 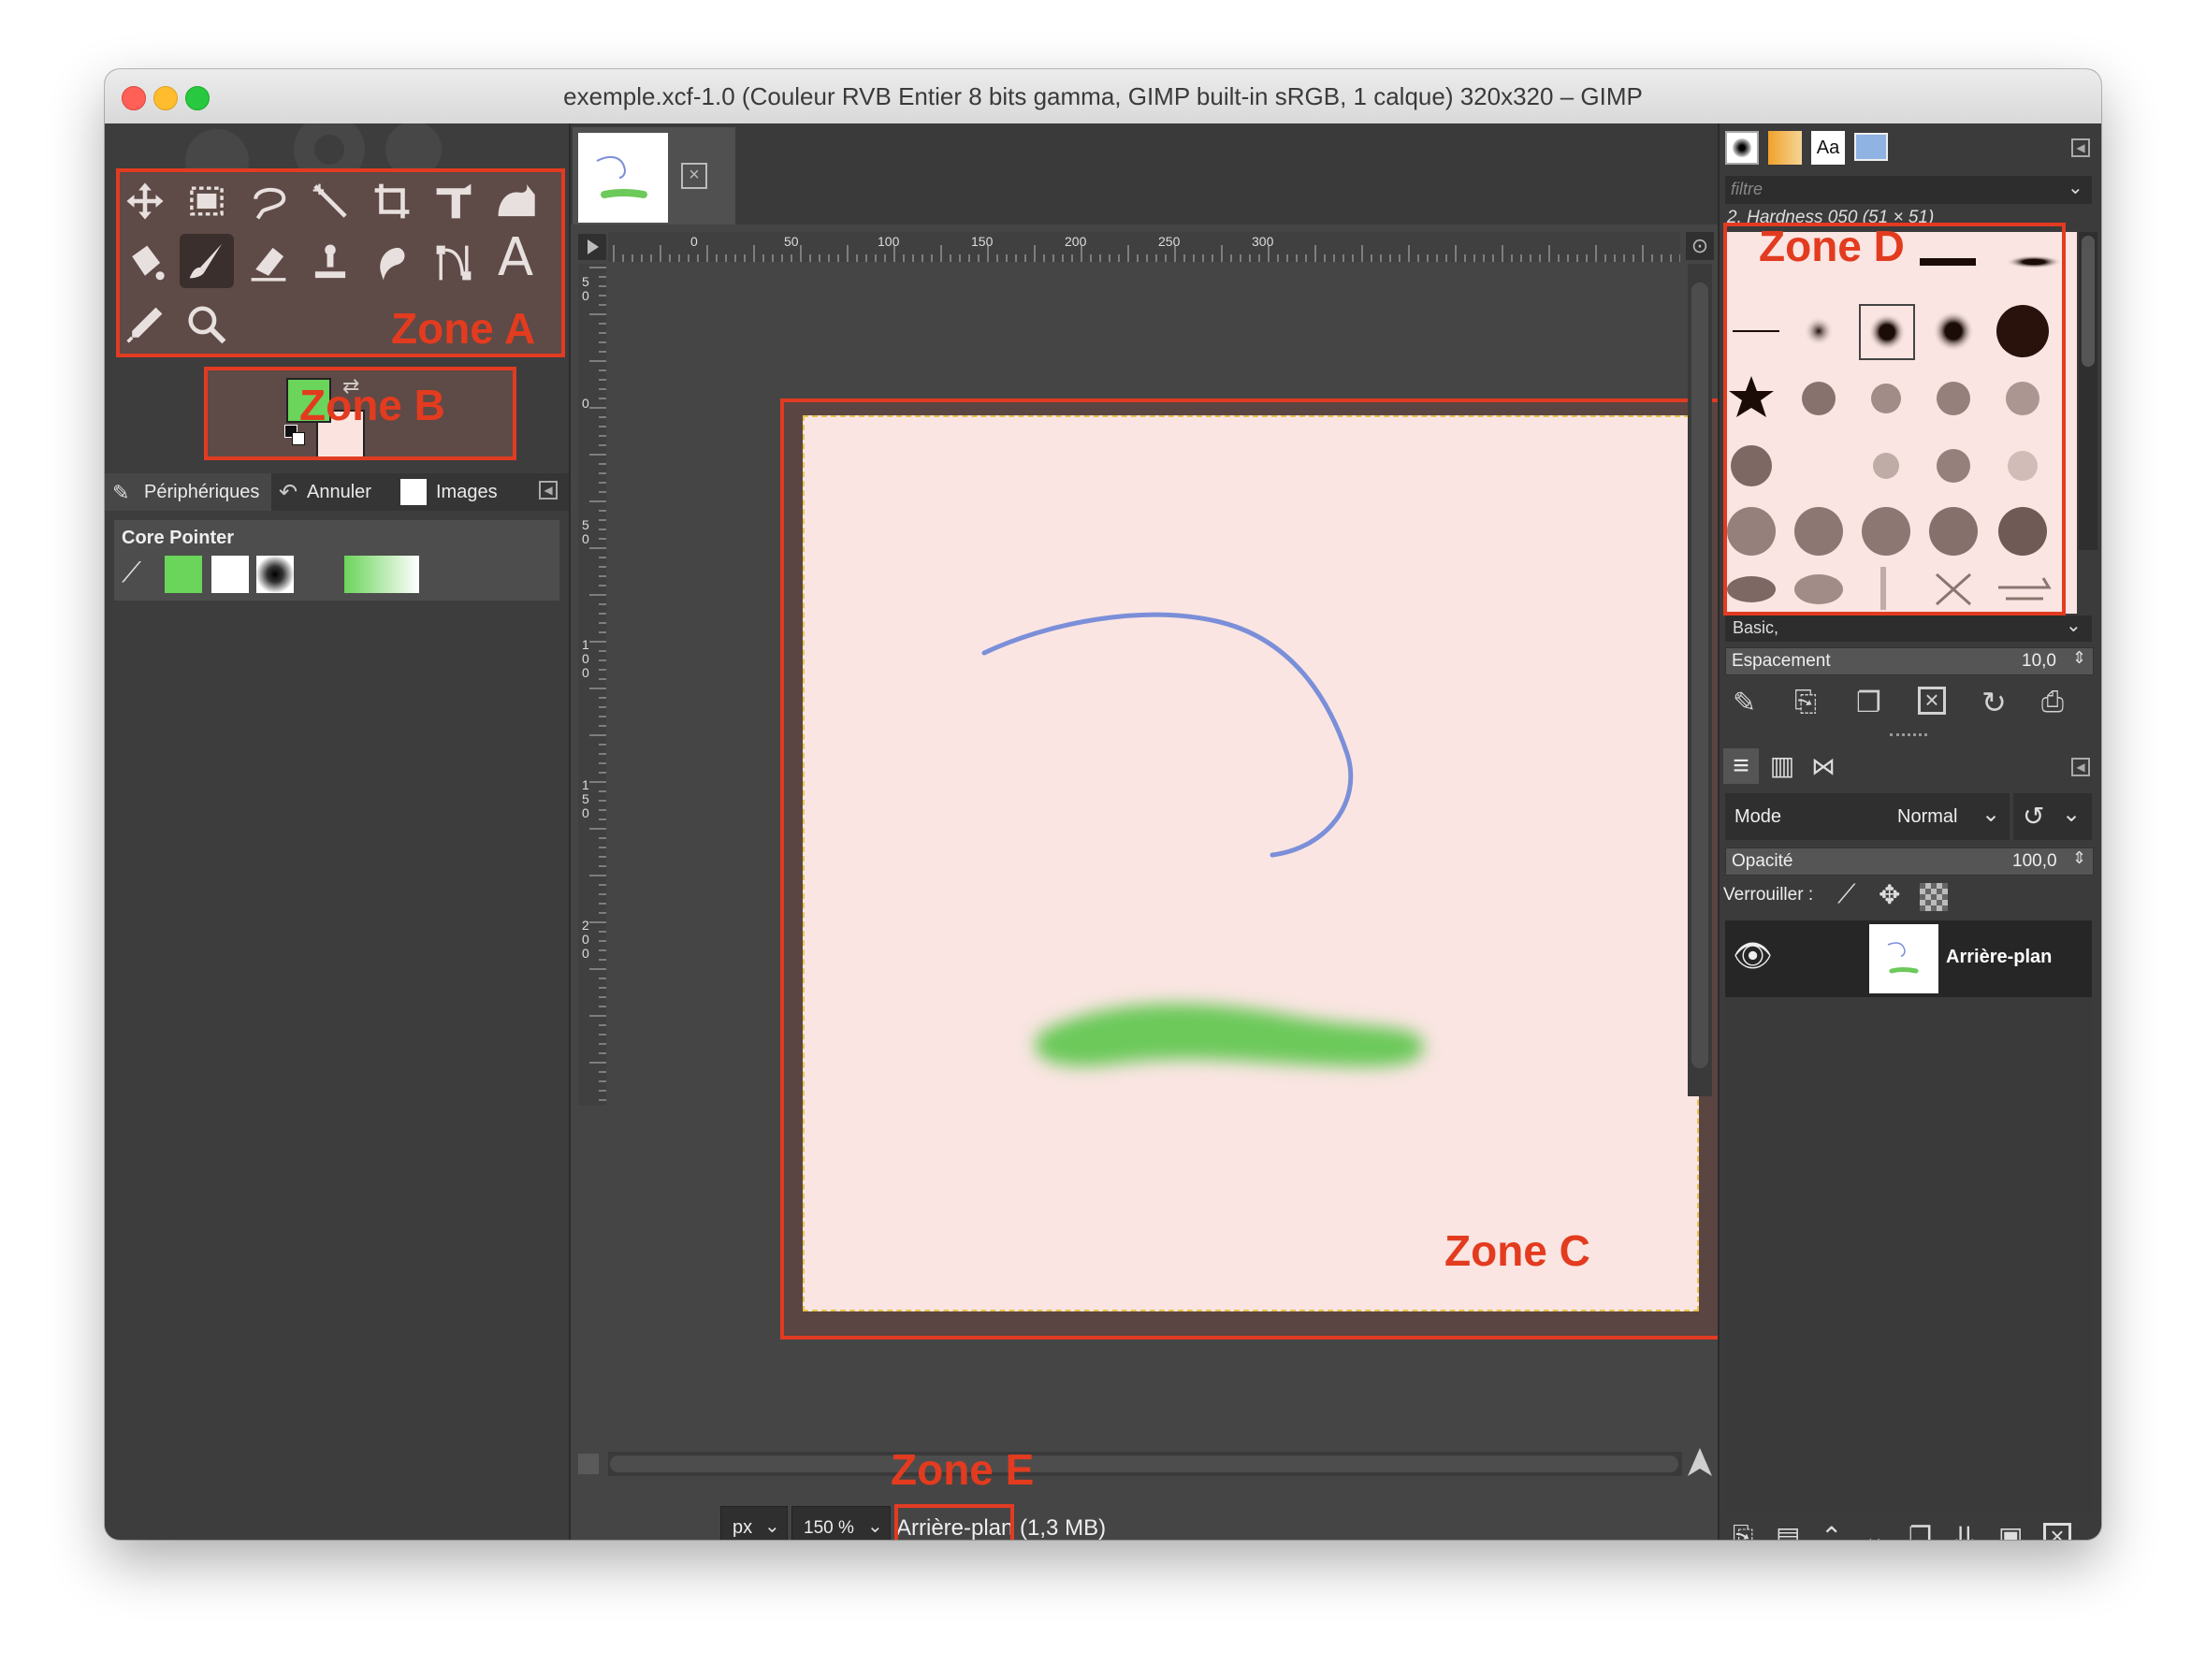 What do you see at coordinates (1788, 1530) in the screenshot?
I see `new-layer-group-icon: ▤` at bounding box center [1788, 1530].